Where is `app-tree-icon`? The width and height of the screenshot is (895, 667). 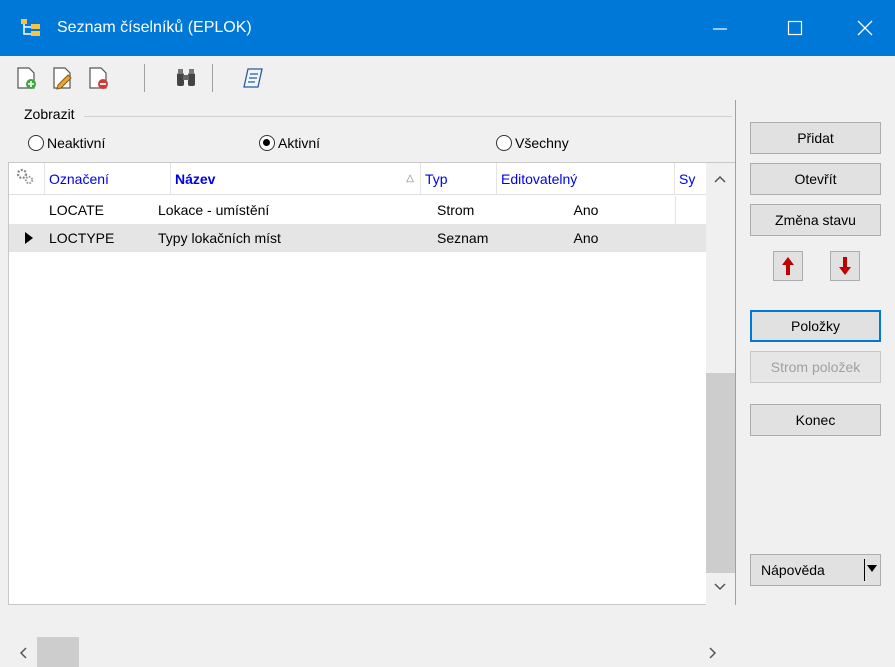 app-tree-icon is located at coordinates (31, 28).